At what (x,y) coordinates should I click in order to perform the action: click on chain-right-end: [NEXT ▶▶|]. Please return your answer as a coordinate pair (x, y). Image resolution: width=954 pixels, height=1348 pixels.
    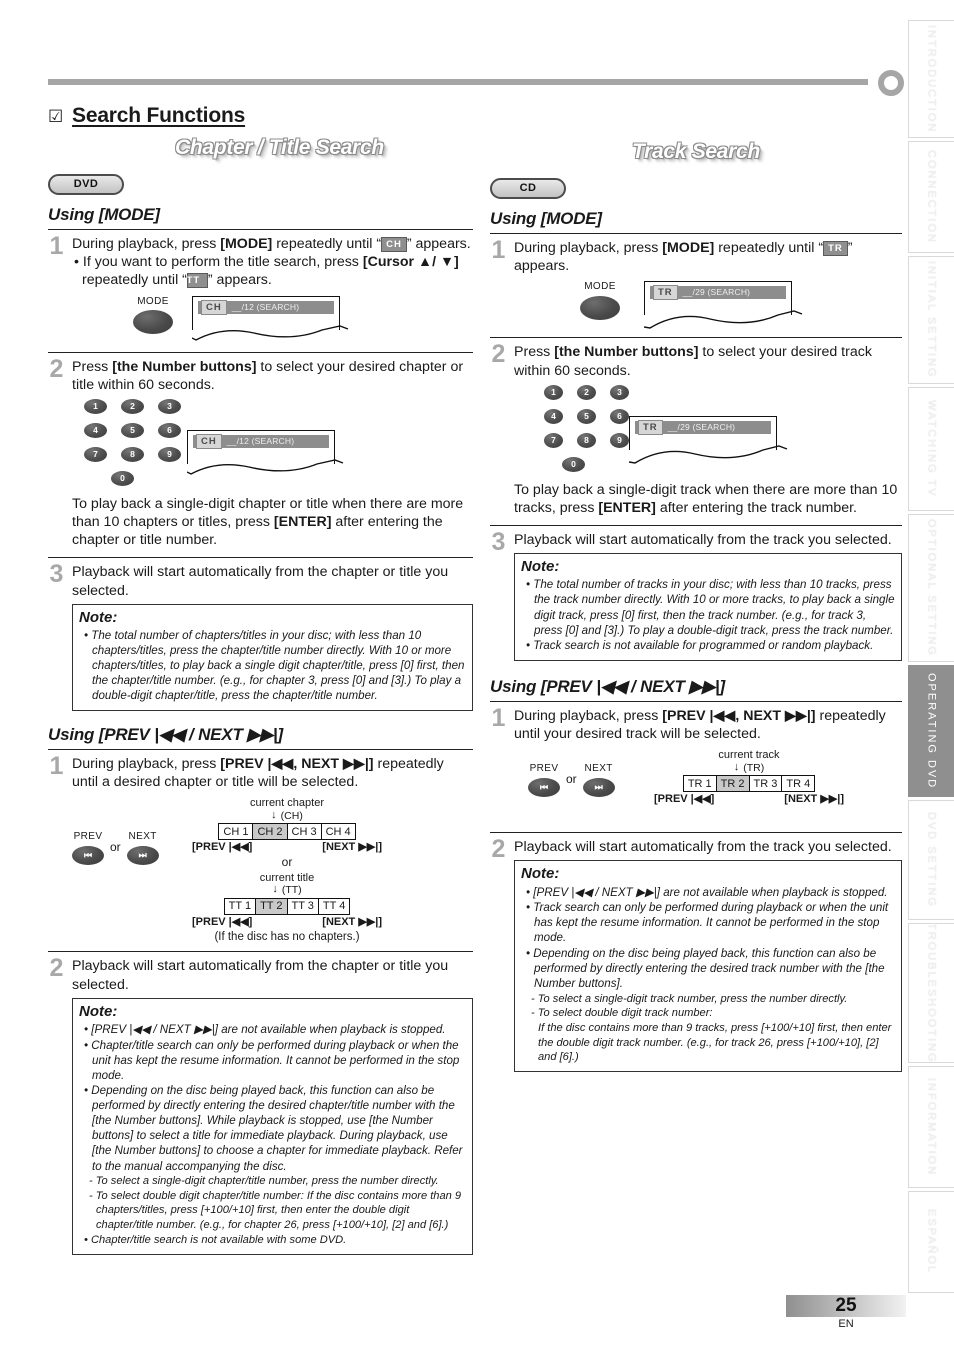
    Looking at the image, I should click on (352, 847).